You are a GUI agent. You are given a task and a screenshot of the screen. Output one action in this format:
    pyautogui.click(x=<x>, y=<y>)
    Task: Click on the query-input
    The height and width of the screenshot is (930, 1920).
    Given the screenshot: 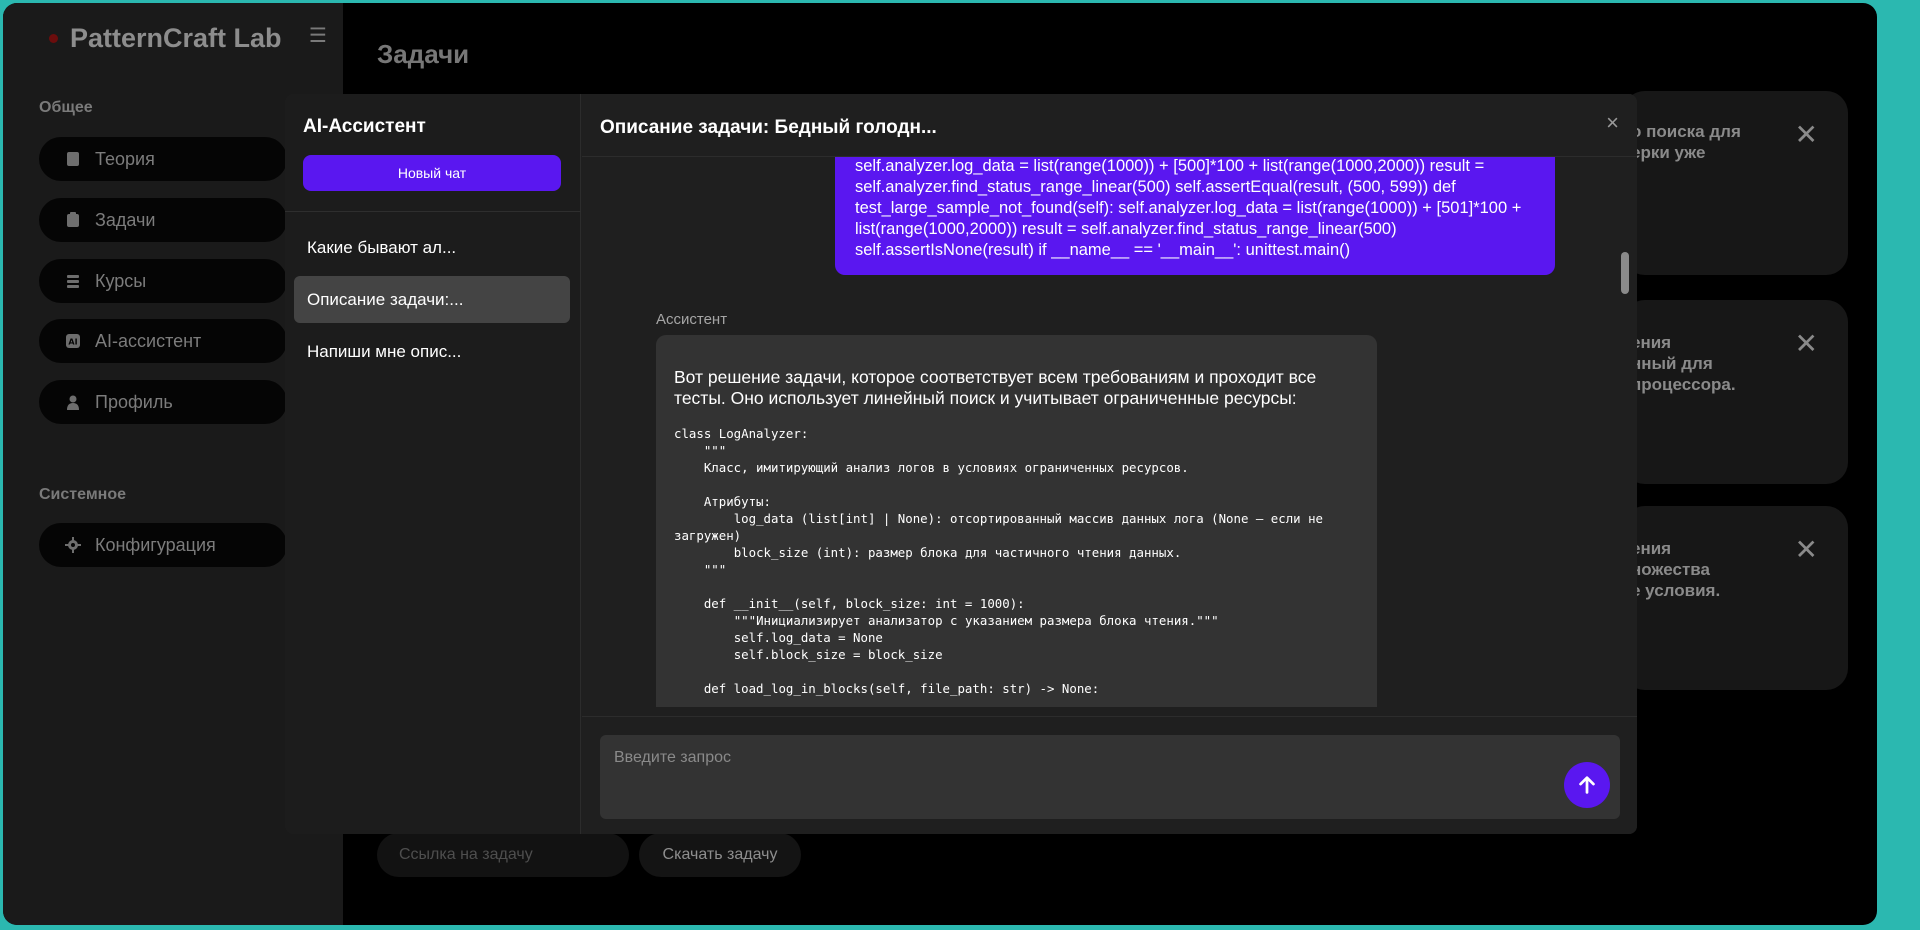 What is the action you would take?
    pyautogui.click(x=1110, y=777)
    